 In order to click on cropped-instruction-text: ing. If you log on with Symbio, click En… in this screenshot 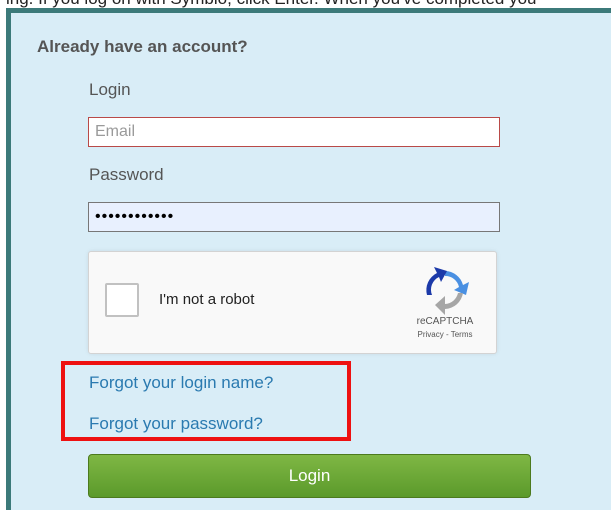, I will do `click(271, 4)`.